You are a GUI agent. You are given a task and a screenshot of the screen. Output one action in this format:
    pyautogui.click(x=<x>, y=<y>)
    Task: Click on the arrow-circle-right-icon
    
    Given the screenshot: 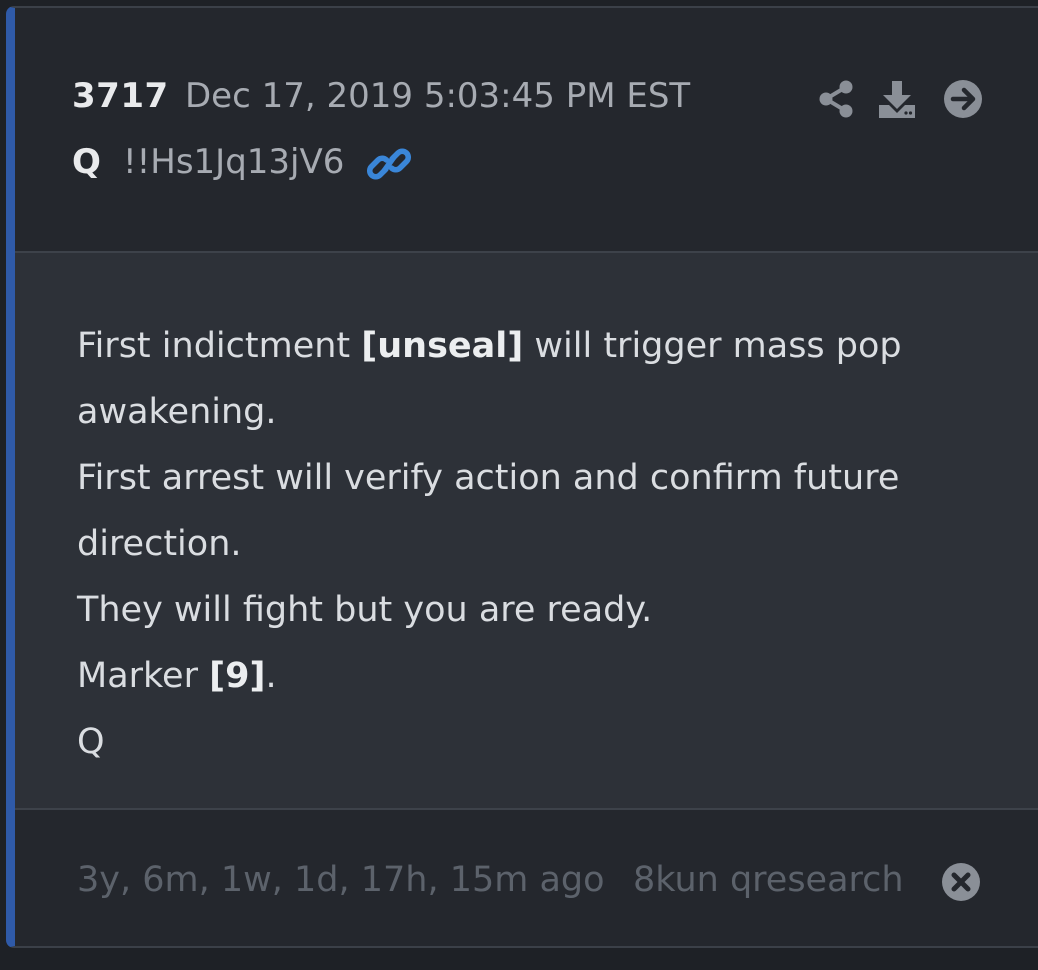 What is the action you would take?
    pyautogui.click(x=963, y=99)
    